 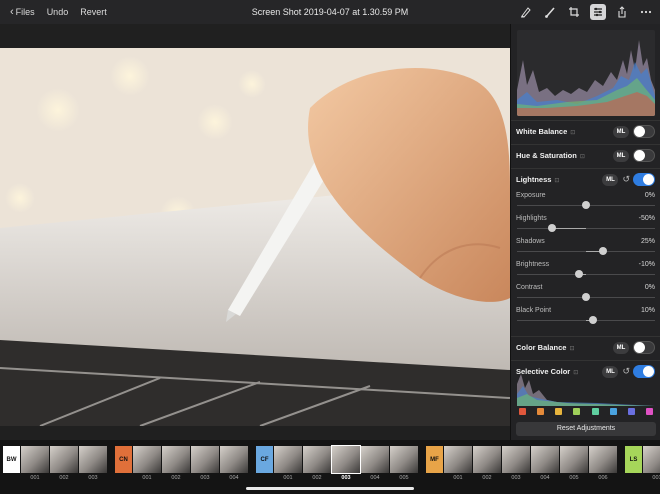 I want to click on preset-group-cf: CF 001 002 003 004 005, so click(x=337, y=464).